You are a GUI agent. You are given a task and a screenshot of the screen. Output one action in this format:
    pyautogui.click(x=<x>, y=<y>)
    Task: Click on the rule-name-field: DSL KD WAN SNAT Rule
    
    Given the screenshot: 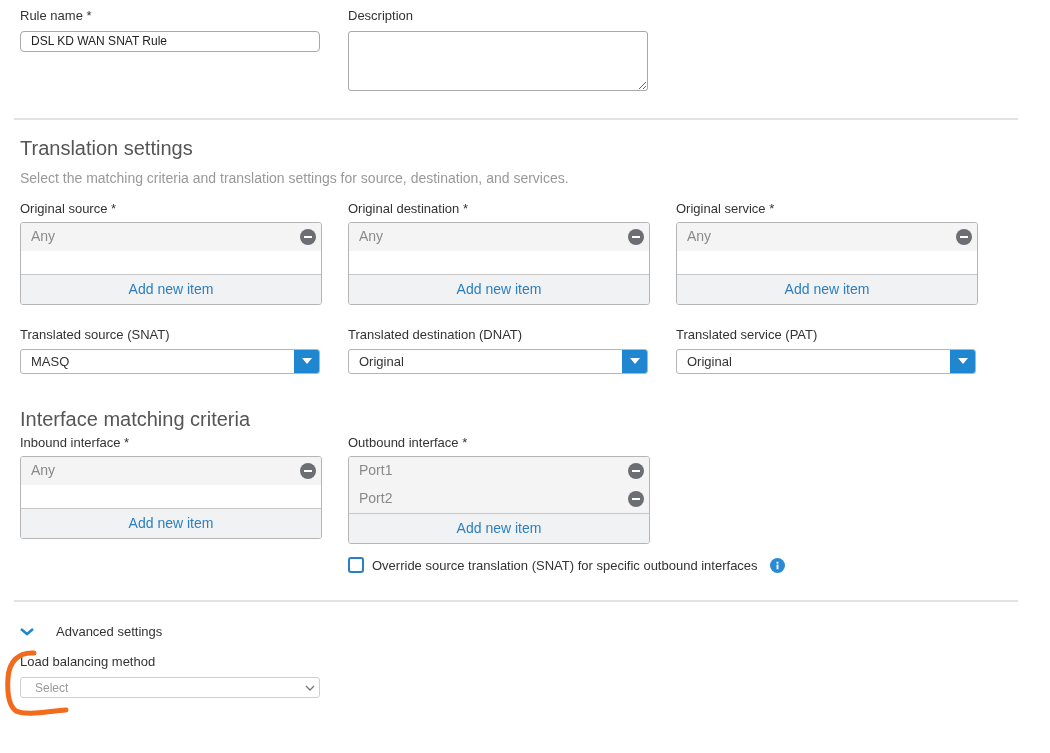 What is the action you would take?
    pyautogui.click(x=170, y=41)
    